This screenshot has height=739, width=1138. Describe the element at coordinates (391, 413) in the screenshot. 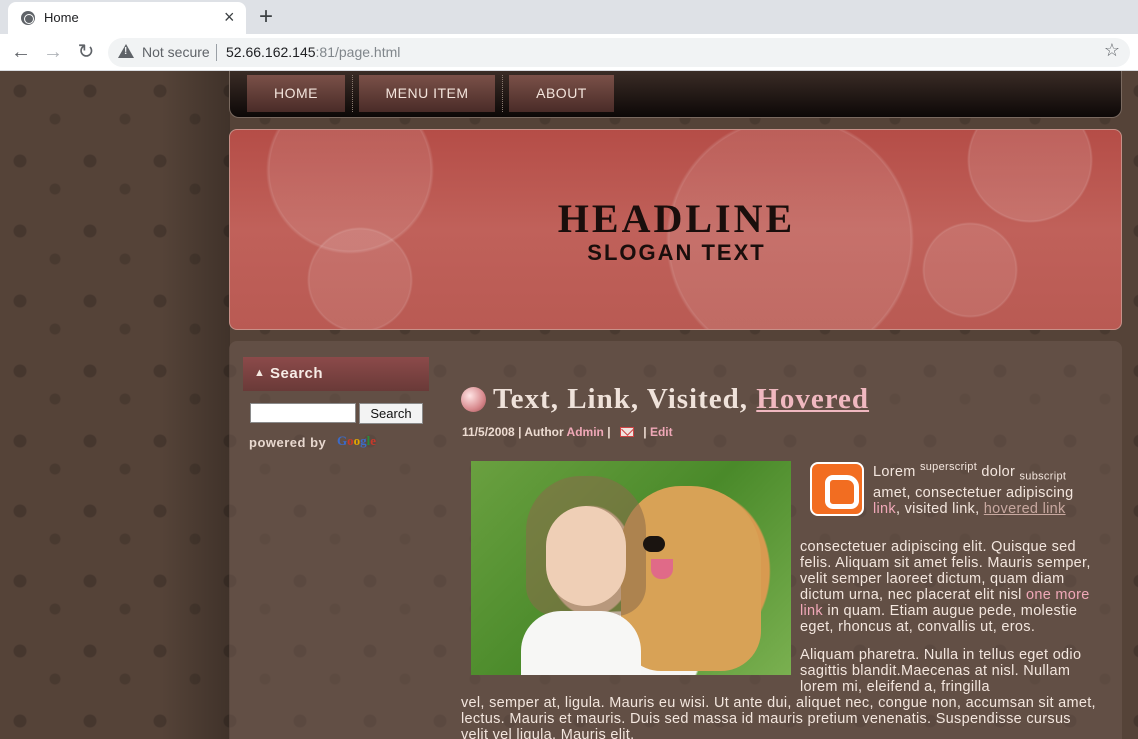

I see `search-button: Search` at that location.